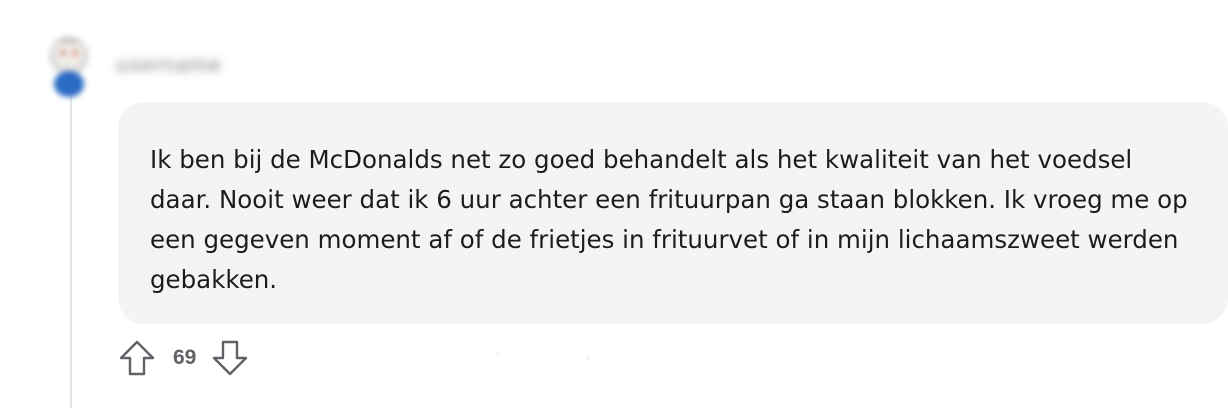 The height and width of the screenshot is (408, 1228). I want to click on snoo-avatar-icon, so click(69, 66).